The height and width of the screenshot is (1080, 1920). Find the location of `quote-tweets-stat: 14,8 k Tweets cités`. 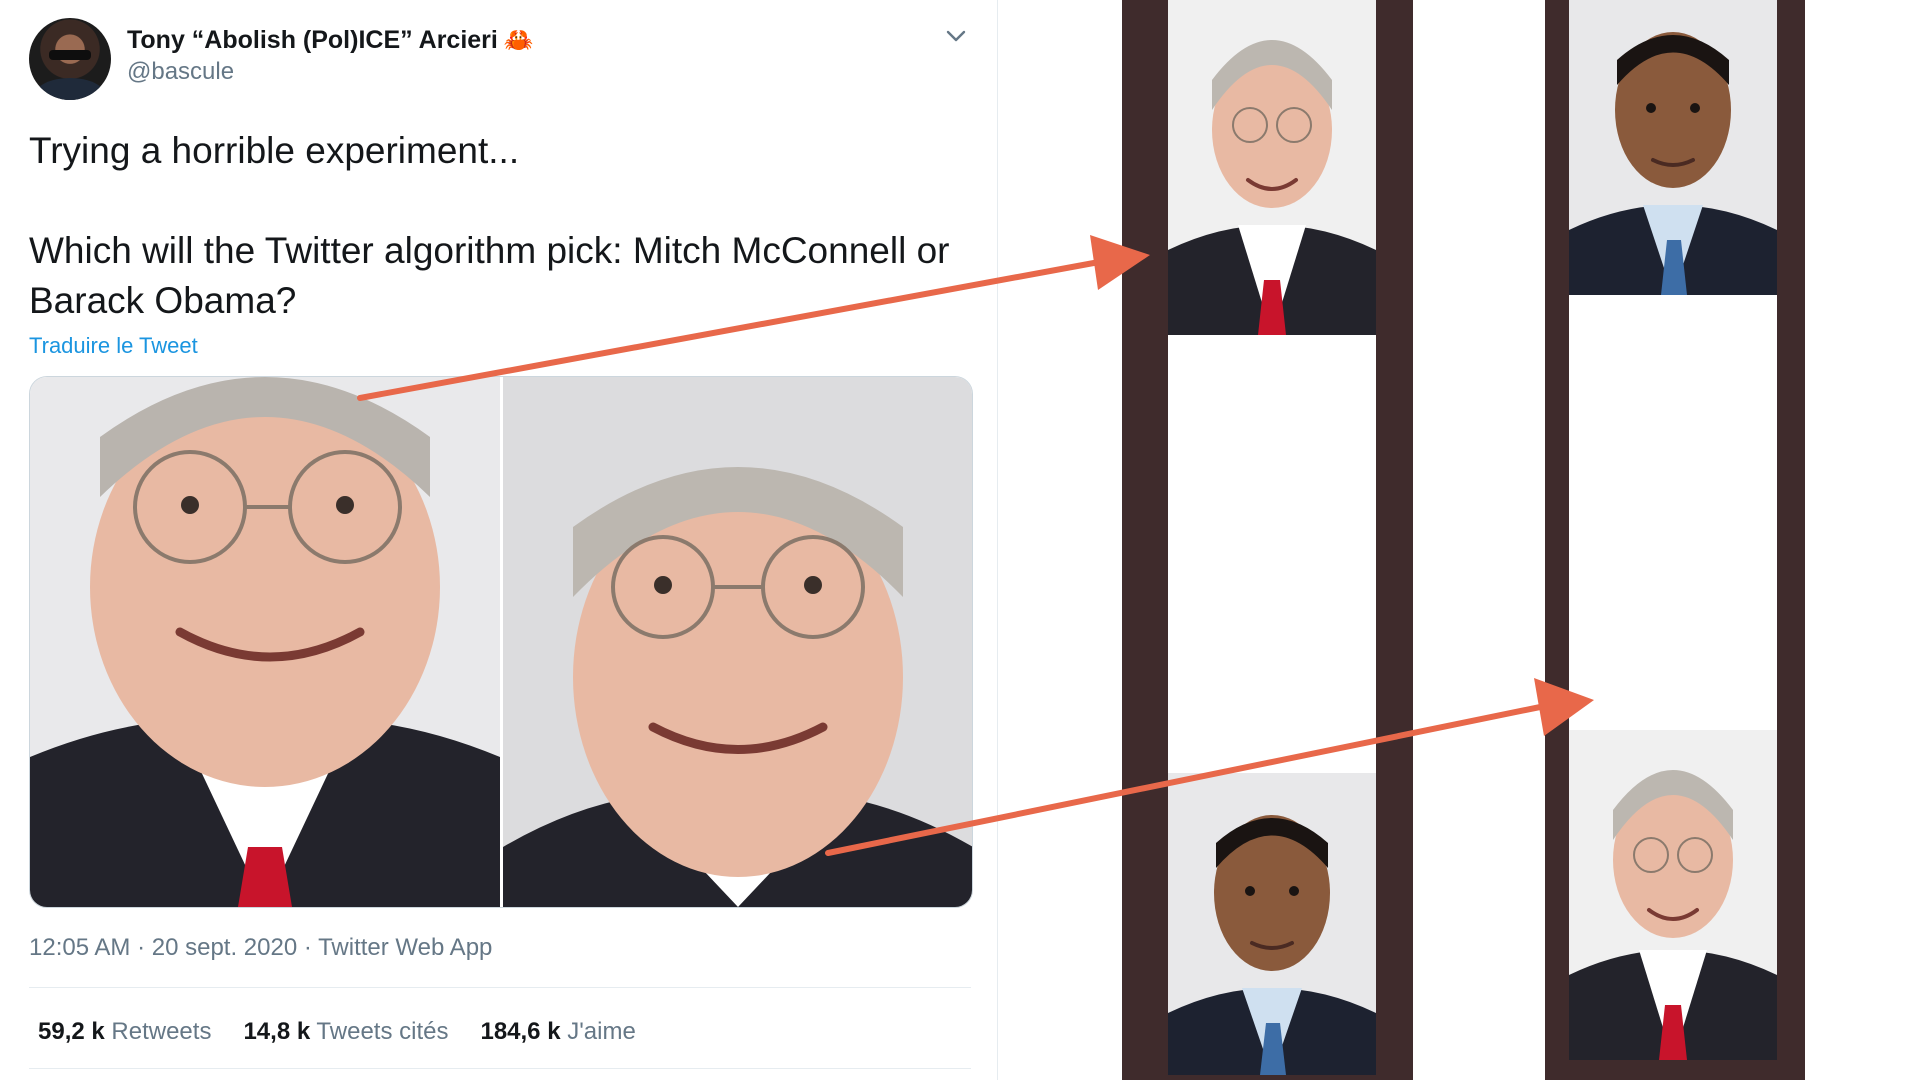

quote-tweets-stat: 14,8 k Tweets cités is located at coordinates (345, 1032).